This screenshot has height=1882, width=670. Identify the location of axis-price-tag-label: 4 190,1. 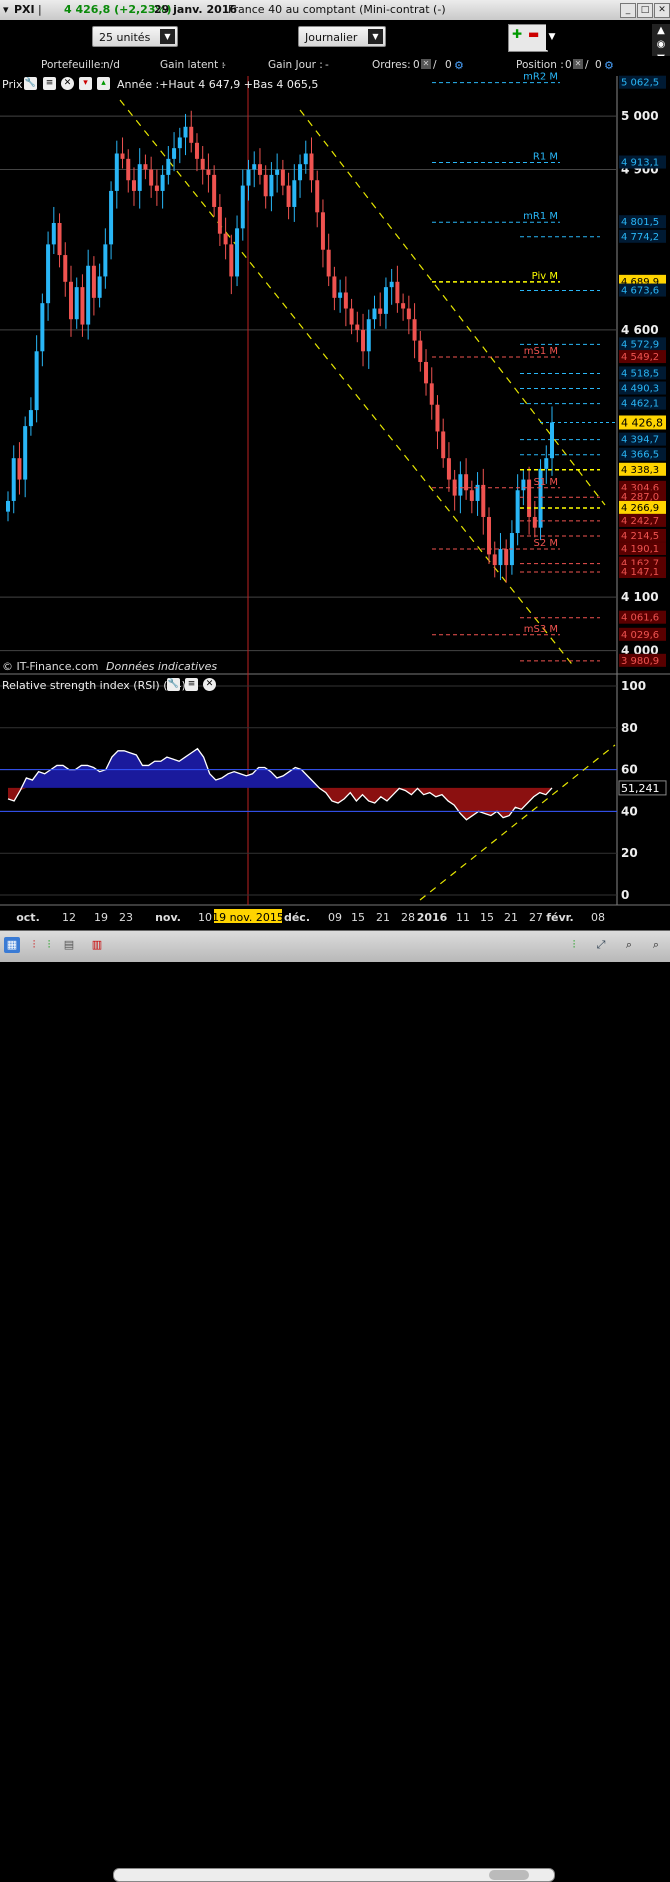
(640, 549).